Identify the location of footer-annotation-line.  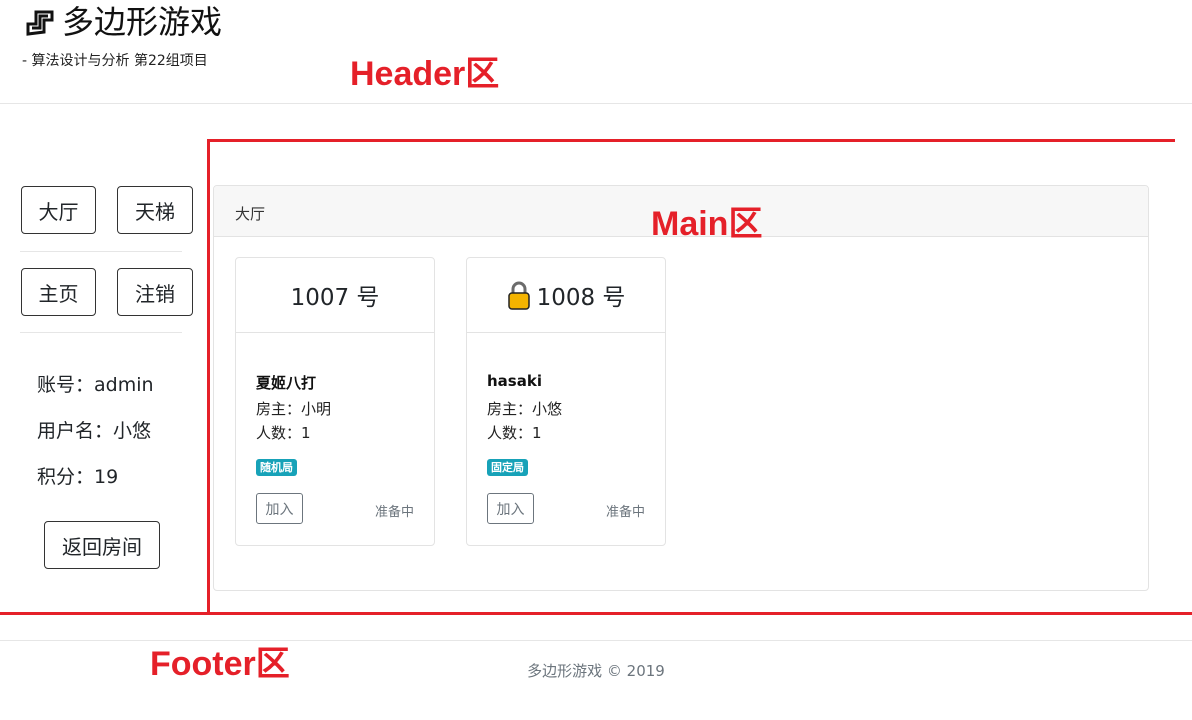
(596, 613).